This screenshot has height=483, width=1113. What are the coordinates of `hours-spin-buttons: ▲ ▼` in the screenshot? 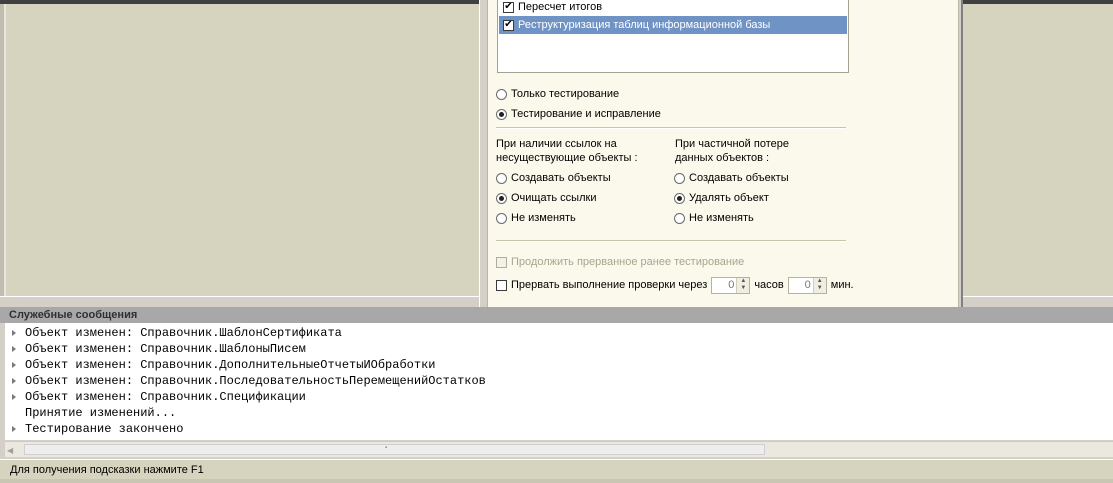 It's located at (743, 285).